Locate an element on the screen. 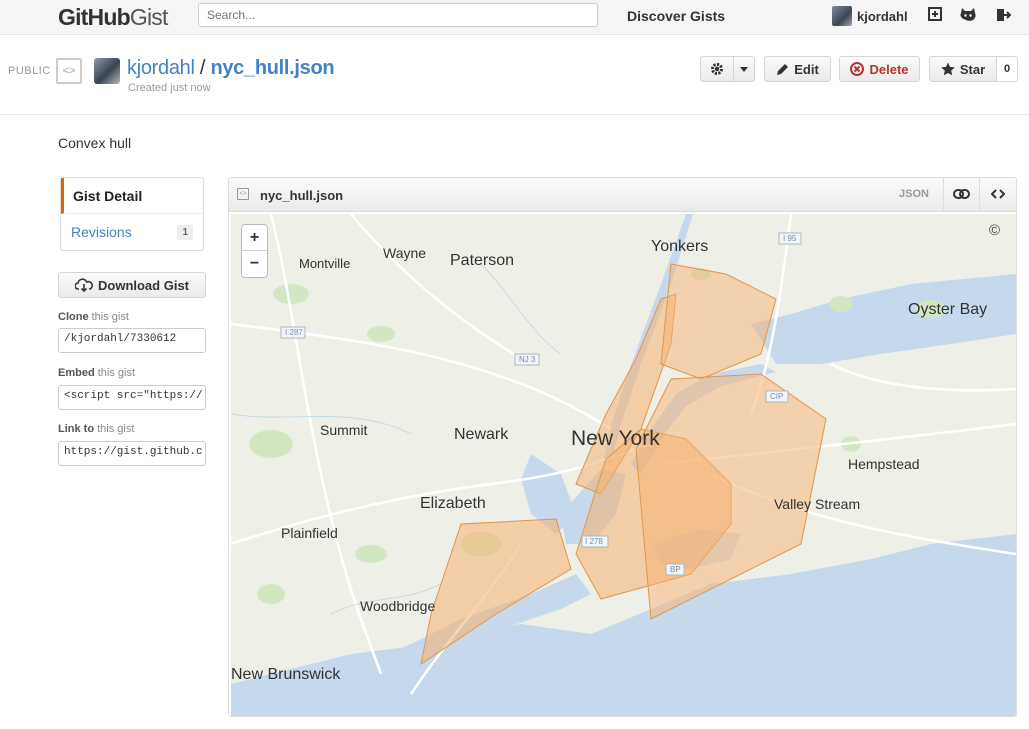  map-attribution-icon: © is located at coordinates (994, 230).